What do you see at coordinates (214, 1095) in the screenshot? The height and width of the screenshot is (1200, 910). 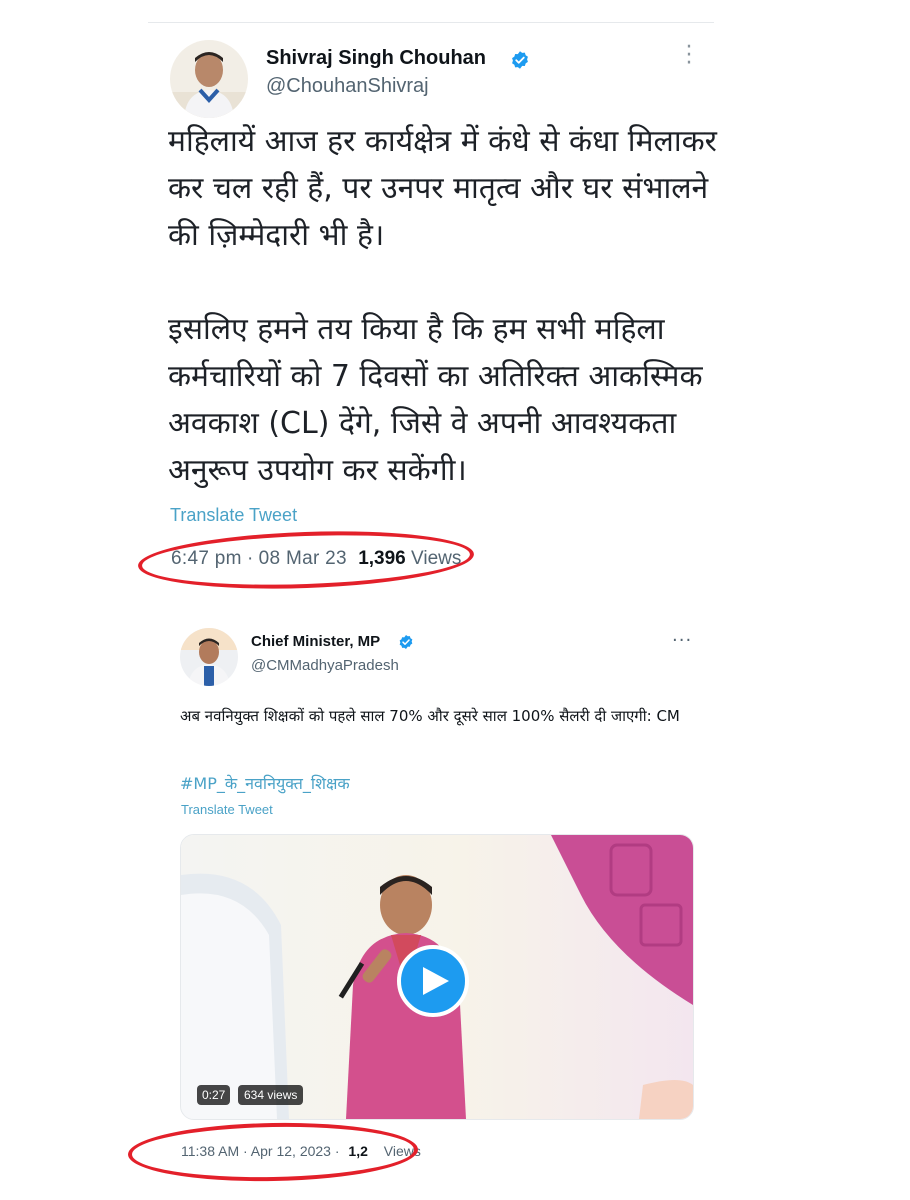 I see `video-duration: 0:27` at bounding box center [214, 1095].